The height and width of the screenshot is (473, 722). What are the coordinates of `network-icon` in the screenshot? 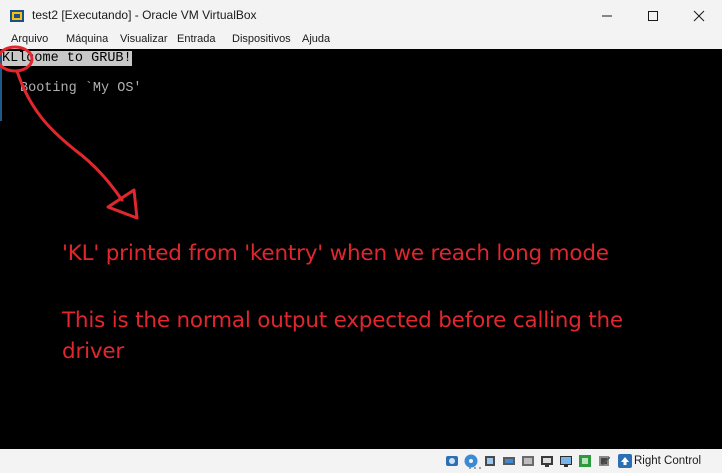 It's located at (509, 461).